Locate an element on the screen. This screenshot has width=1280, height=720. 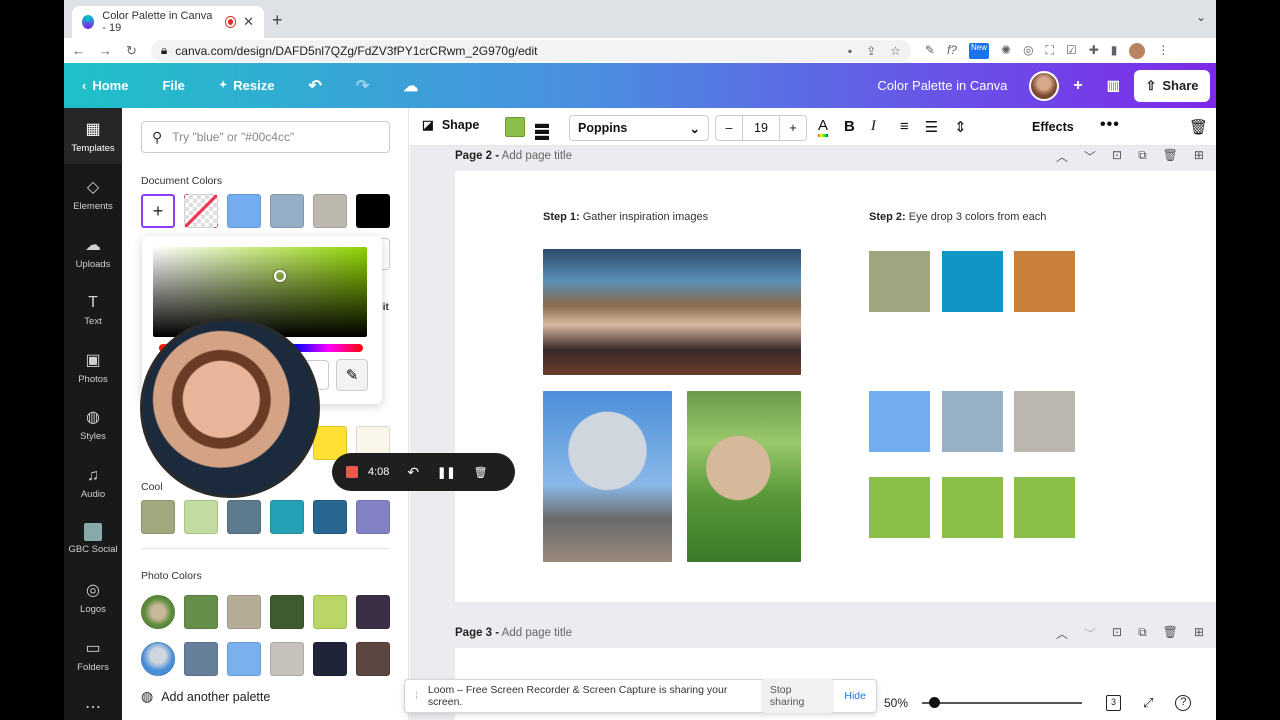
effects-button: Effects is located at coordinates (1053, 127).